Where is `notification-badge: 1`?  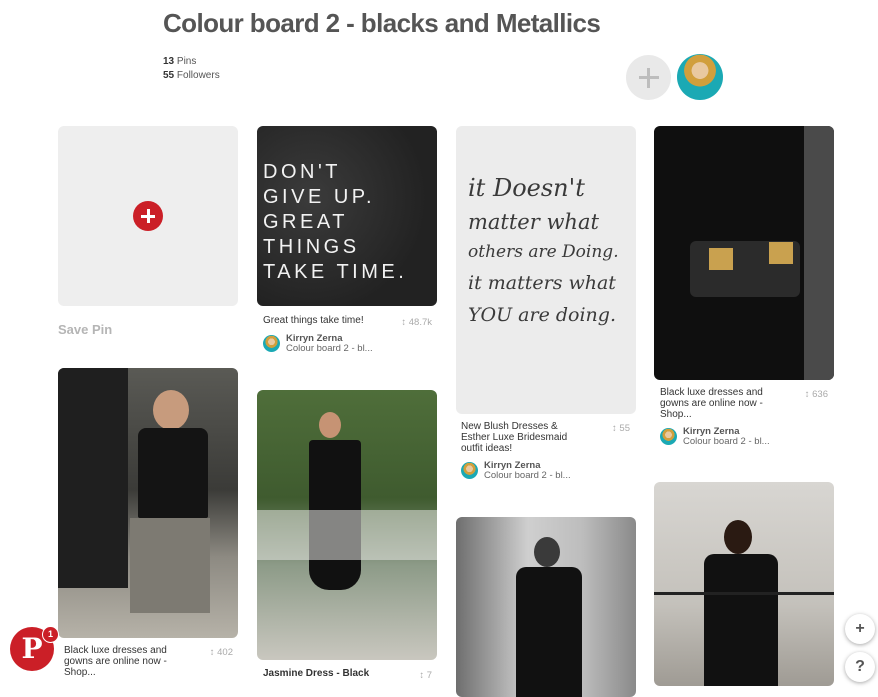
notification-badge: 1 is located at coordinates (50, 634).